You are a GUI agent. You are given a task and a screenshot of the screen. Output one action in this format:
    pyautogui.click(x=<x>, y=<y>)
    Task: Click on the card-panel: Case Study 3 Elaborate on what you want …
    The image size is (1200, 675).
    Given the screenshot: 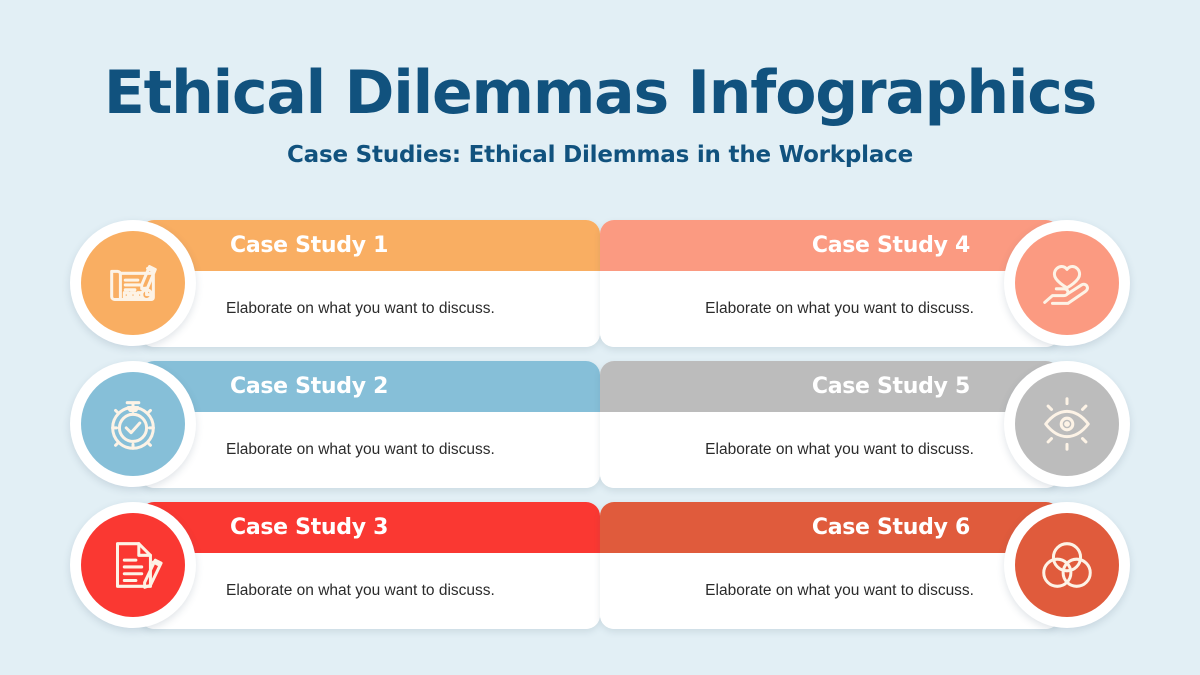 What is the action you would take?
    pyautogui.click(x=370, y=565)
    